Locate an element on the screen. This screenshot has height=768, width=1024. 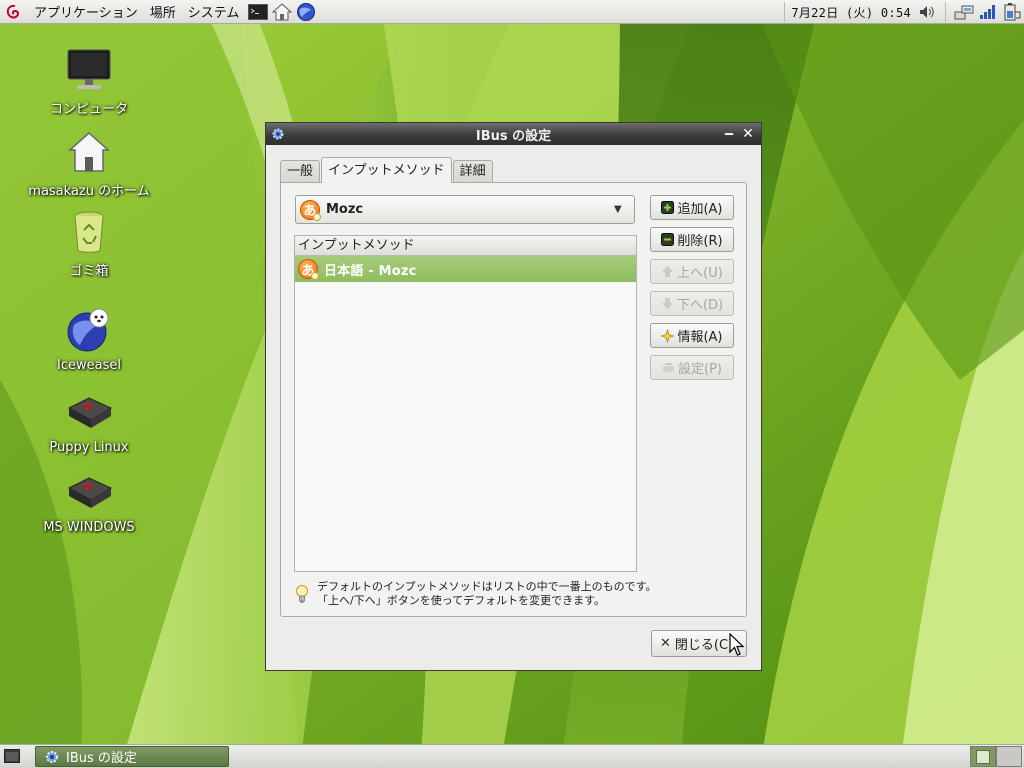
places-menu: 場所 is located at coordinates (163, 11).